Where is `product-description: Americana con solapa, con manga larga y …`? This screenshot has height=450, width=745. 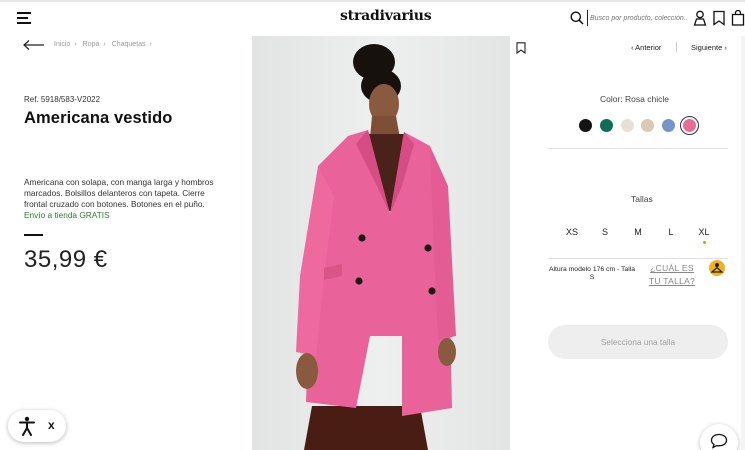
product-description: Americana con solapa, con manga larga y … is located at coordinates (119, 193).